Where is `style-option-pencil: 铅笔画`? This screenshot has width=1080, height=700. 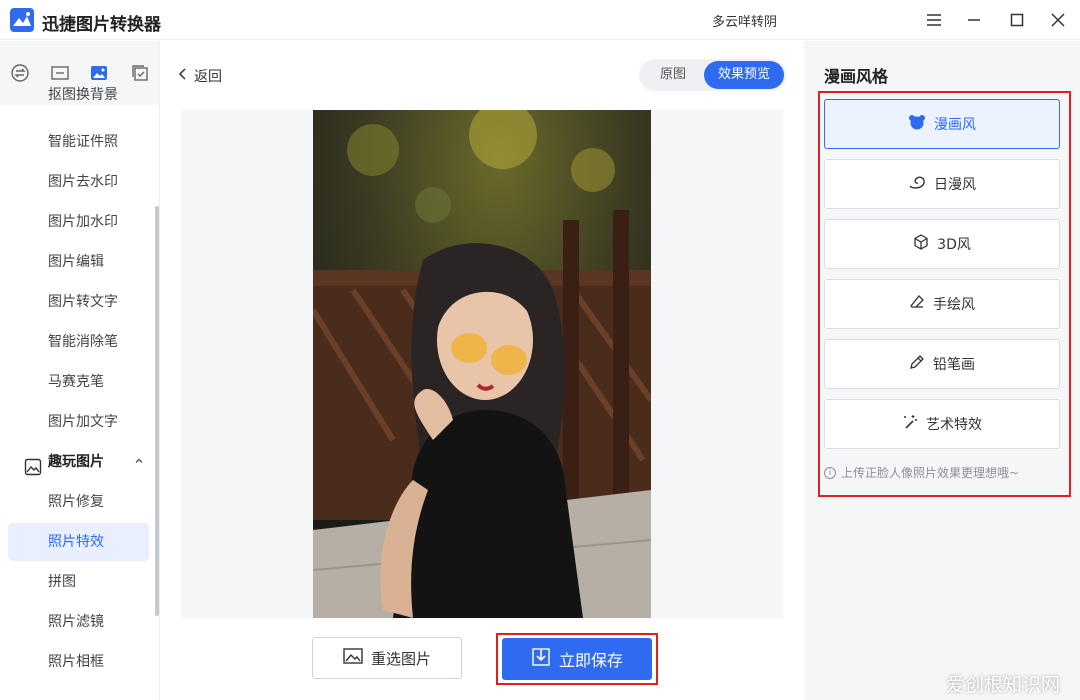
style-option-pencil: 铅笔画 is located at coordinates (942, 364).